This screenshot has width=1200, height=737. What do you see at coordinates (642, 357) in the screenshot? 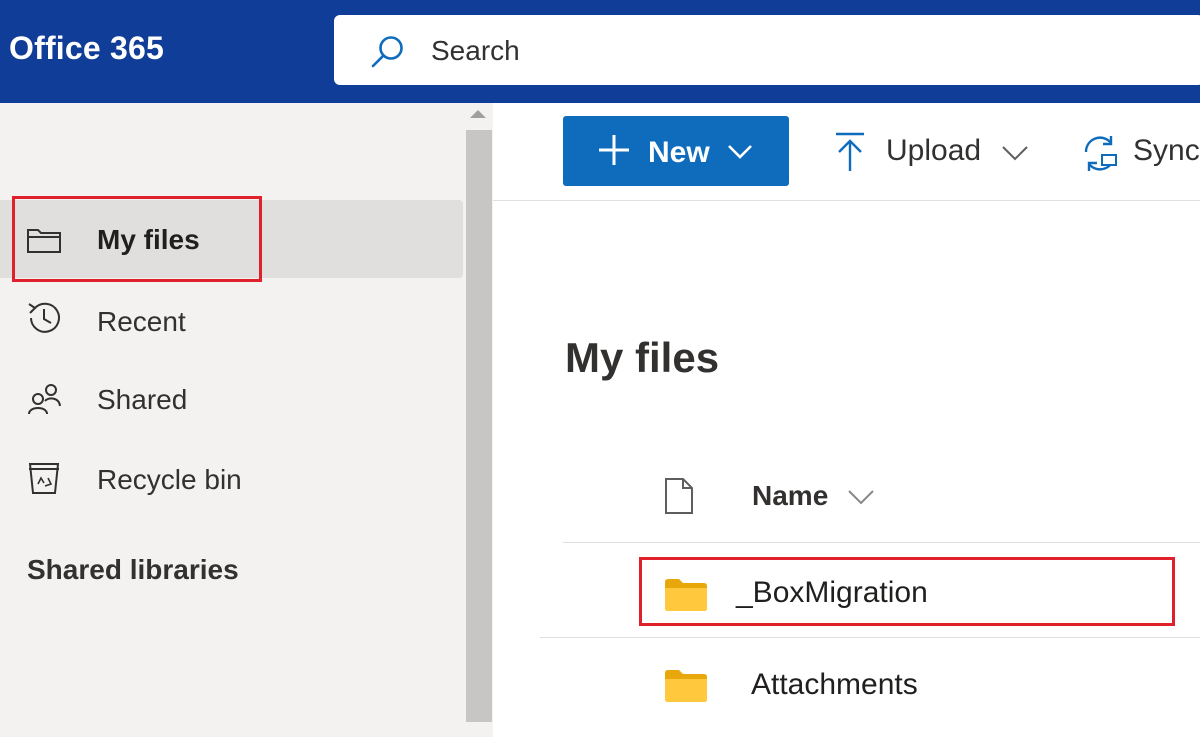
I see `page-title: My files` at bounding box center [642, 357].